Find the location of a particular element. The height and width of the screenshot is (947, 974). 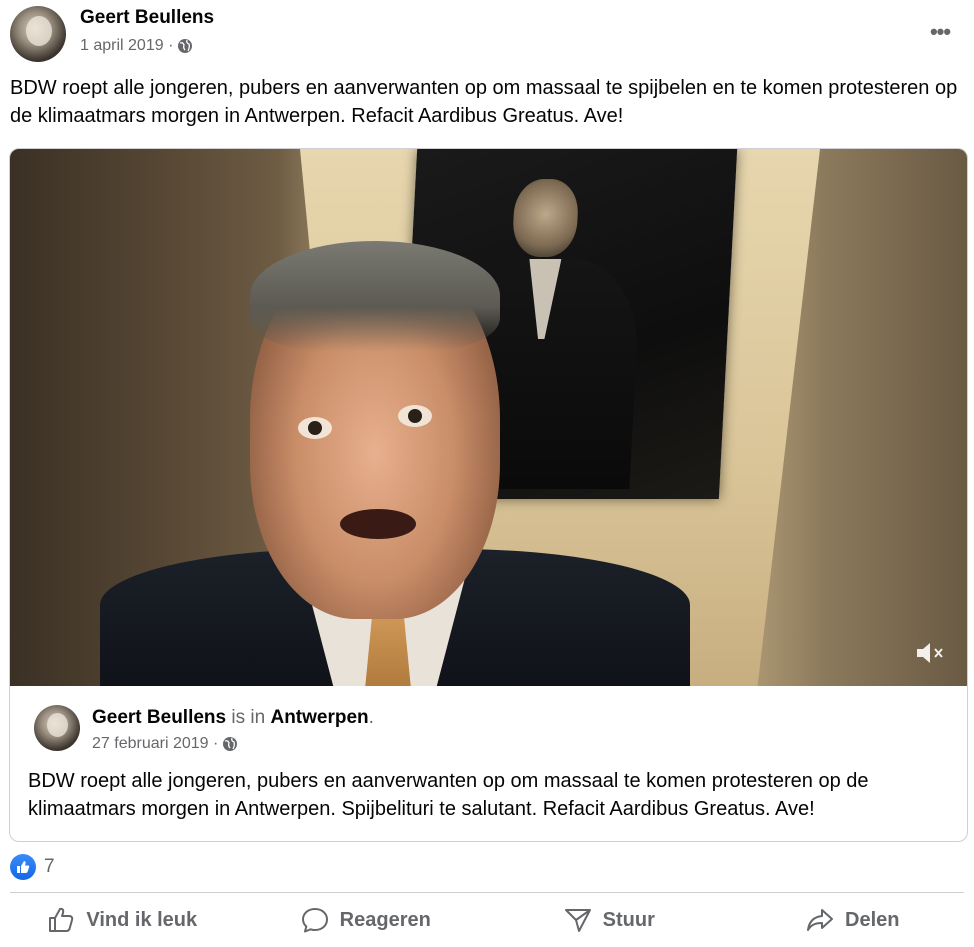

more-options-button: ••• is located at coordinates (940, 32).